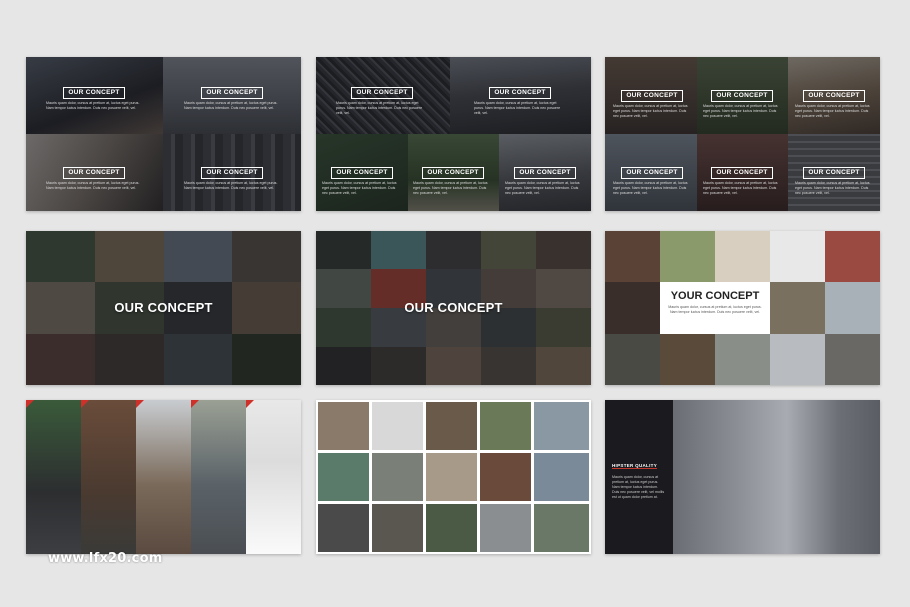 The height and width of the screenshot is (607, 910). I want to click on slide-4-mosaic-concept: OUR CONCEPT, so click(163, 308).